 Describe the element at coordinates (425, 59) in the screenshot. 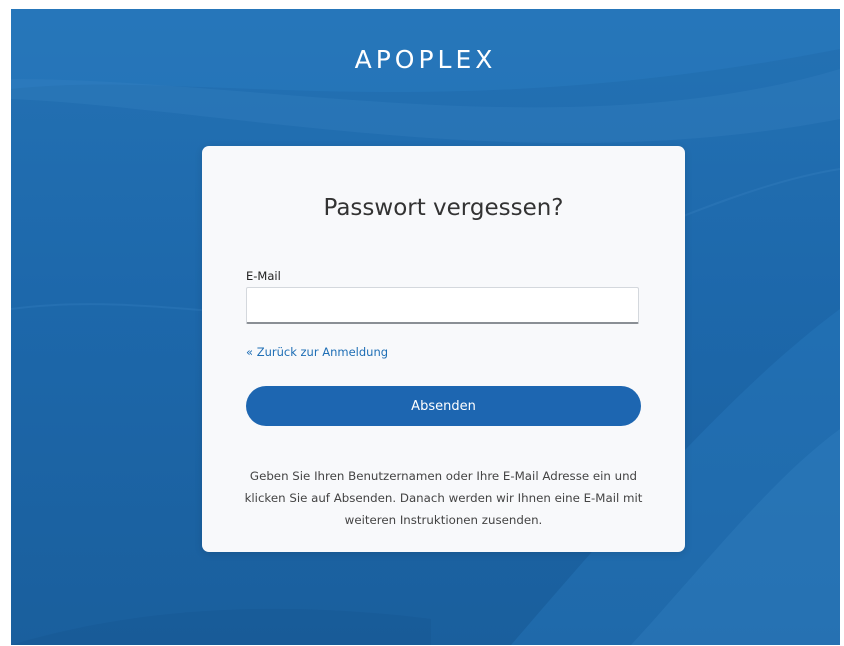

I see `brand-logo-text: APOPLEX` at that location.